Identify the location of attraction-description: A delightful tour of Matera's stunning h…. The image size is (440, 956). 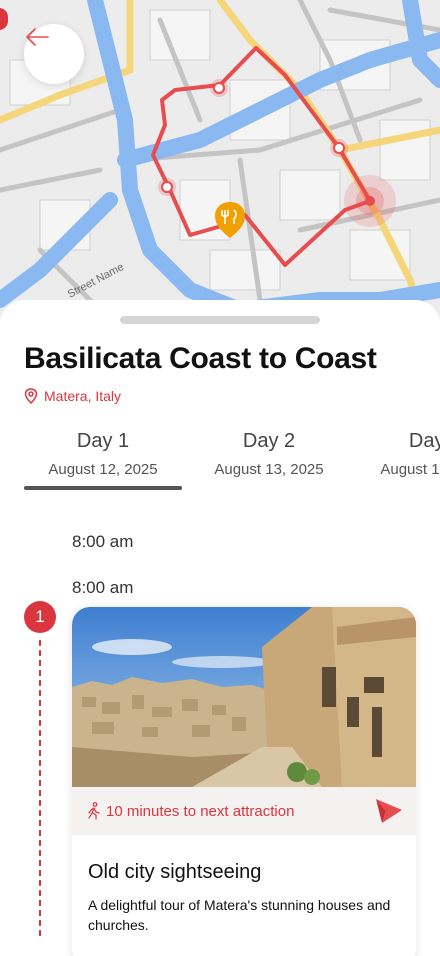
(239, 915).